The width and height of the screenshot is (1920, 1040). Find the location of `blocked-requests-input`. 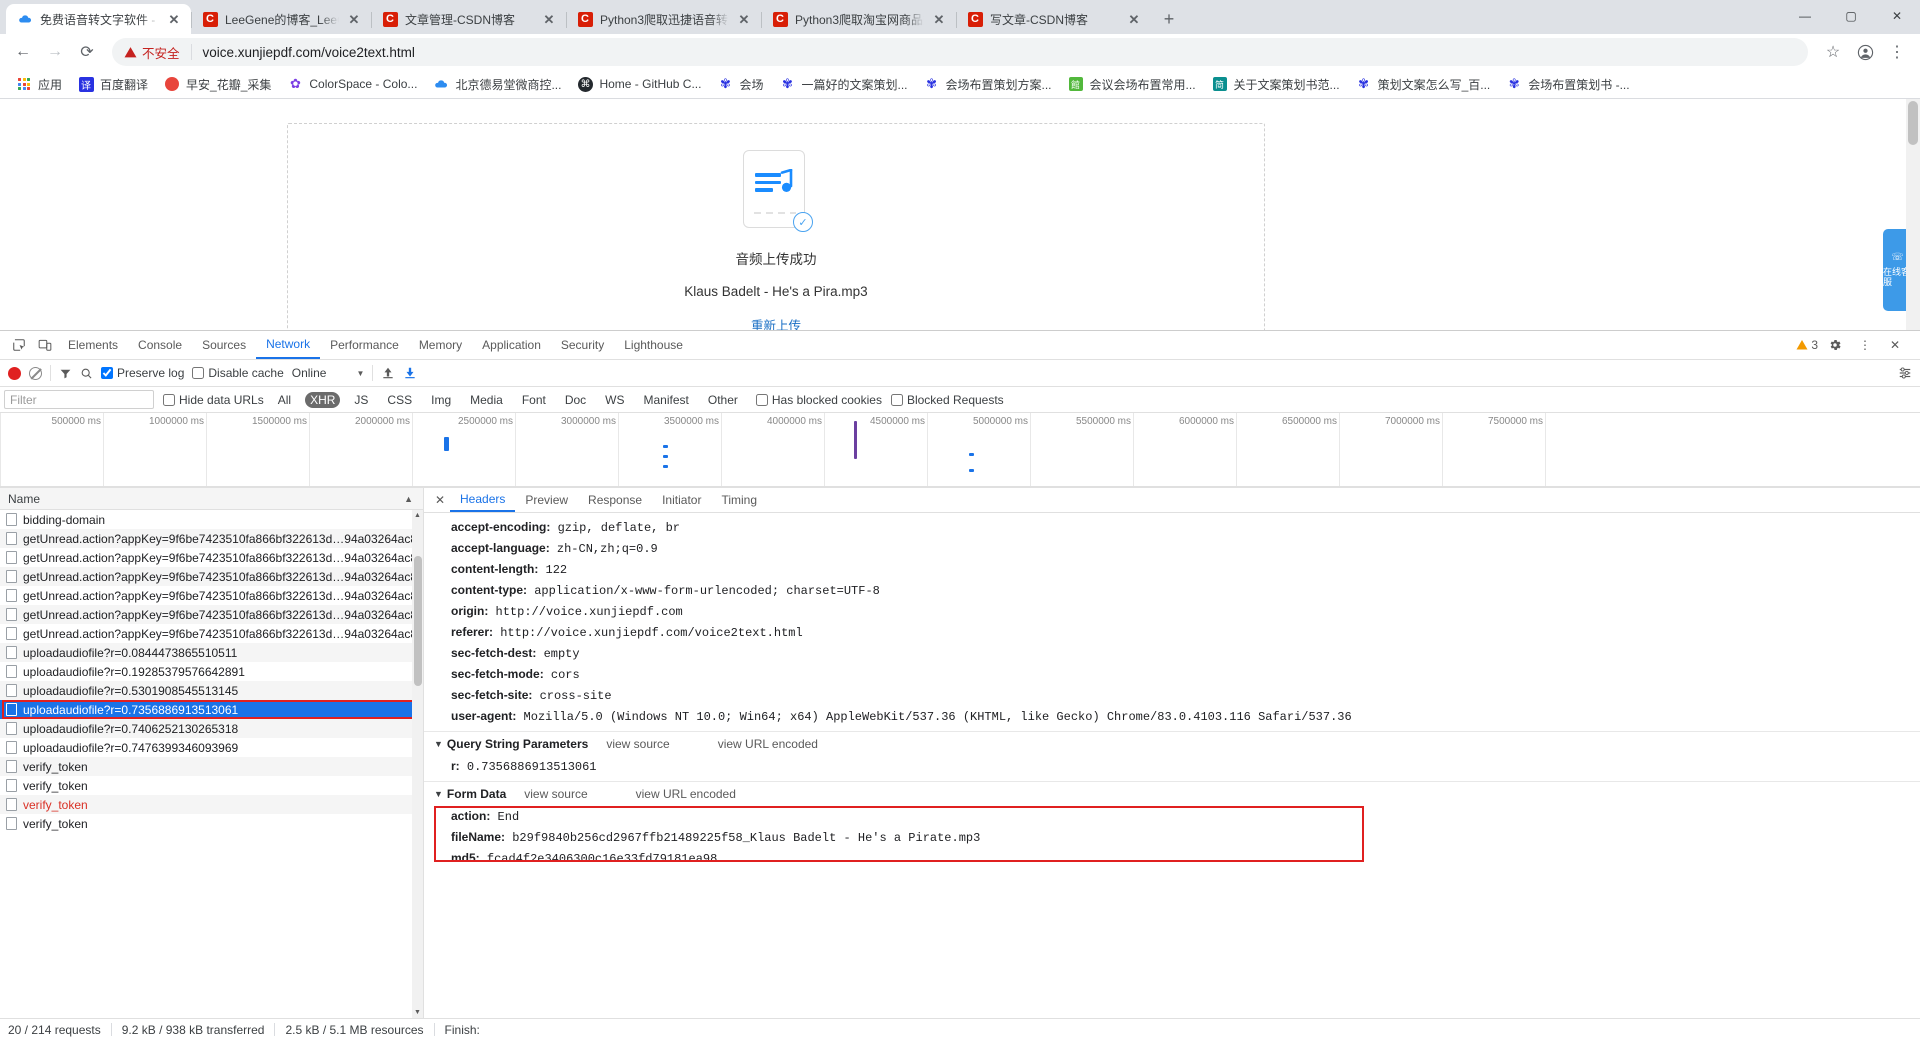

blocked-requests-input is located at coordinates (896, 399).